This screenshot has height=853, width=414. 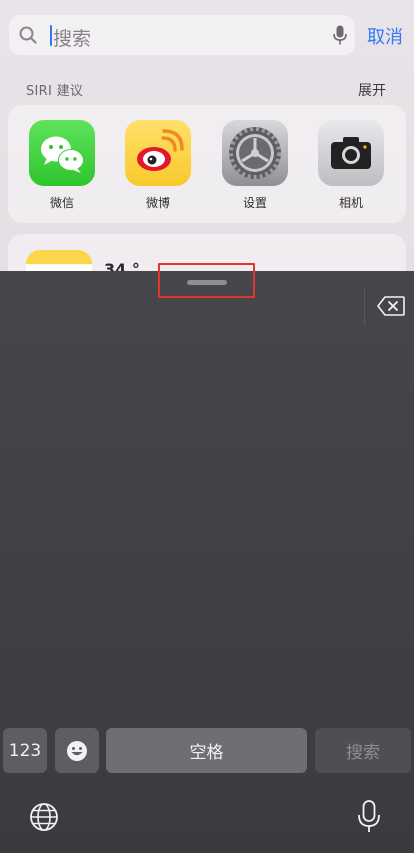 I want to click on siri-app-suggestions: 微信 微博 设置 相机, so click(x=207, y=164).